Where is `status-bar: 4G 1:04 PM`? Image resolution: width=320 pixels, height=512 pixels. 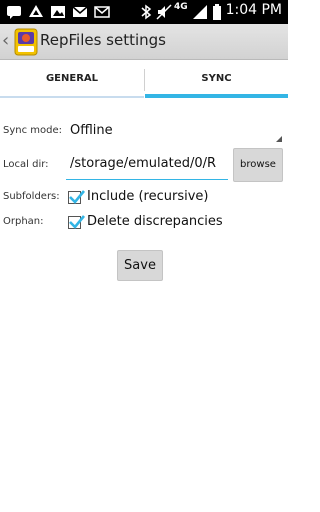
status-bar: 4G 1:04 PM is located at coordinates (144, 12).